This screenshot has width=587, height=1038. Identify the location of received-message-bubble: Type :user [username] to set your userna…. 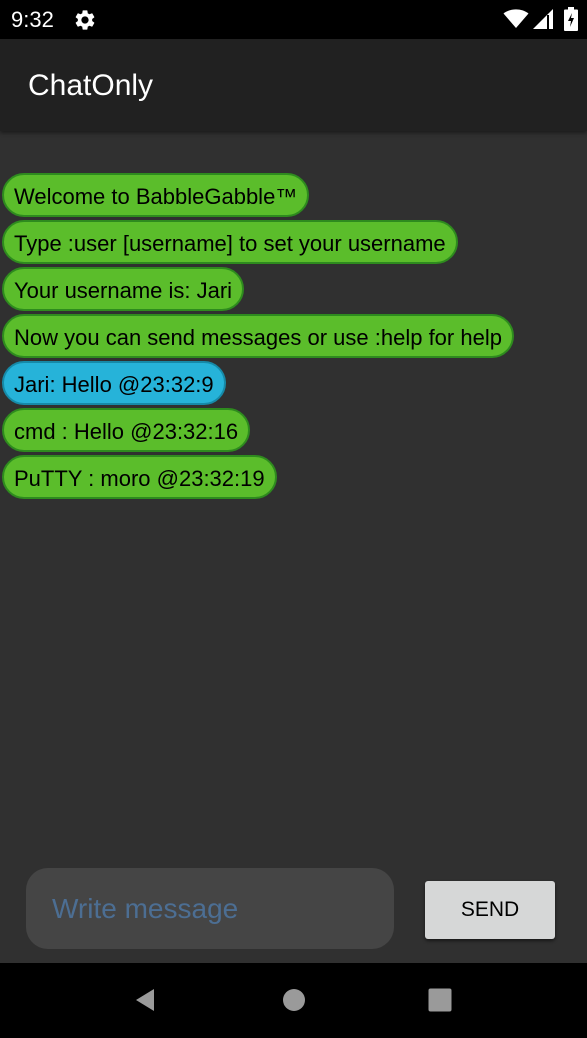
(230, 242).